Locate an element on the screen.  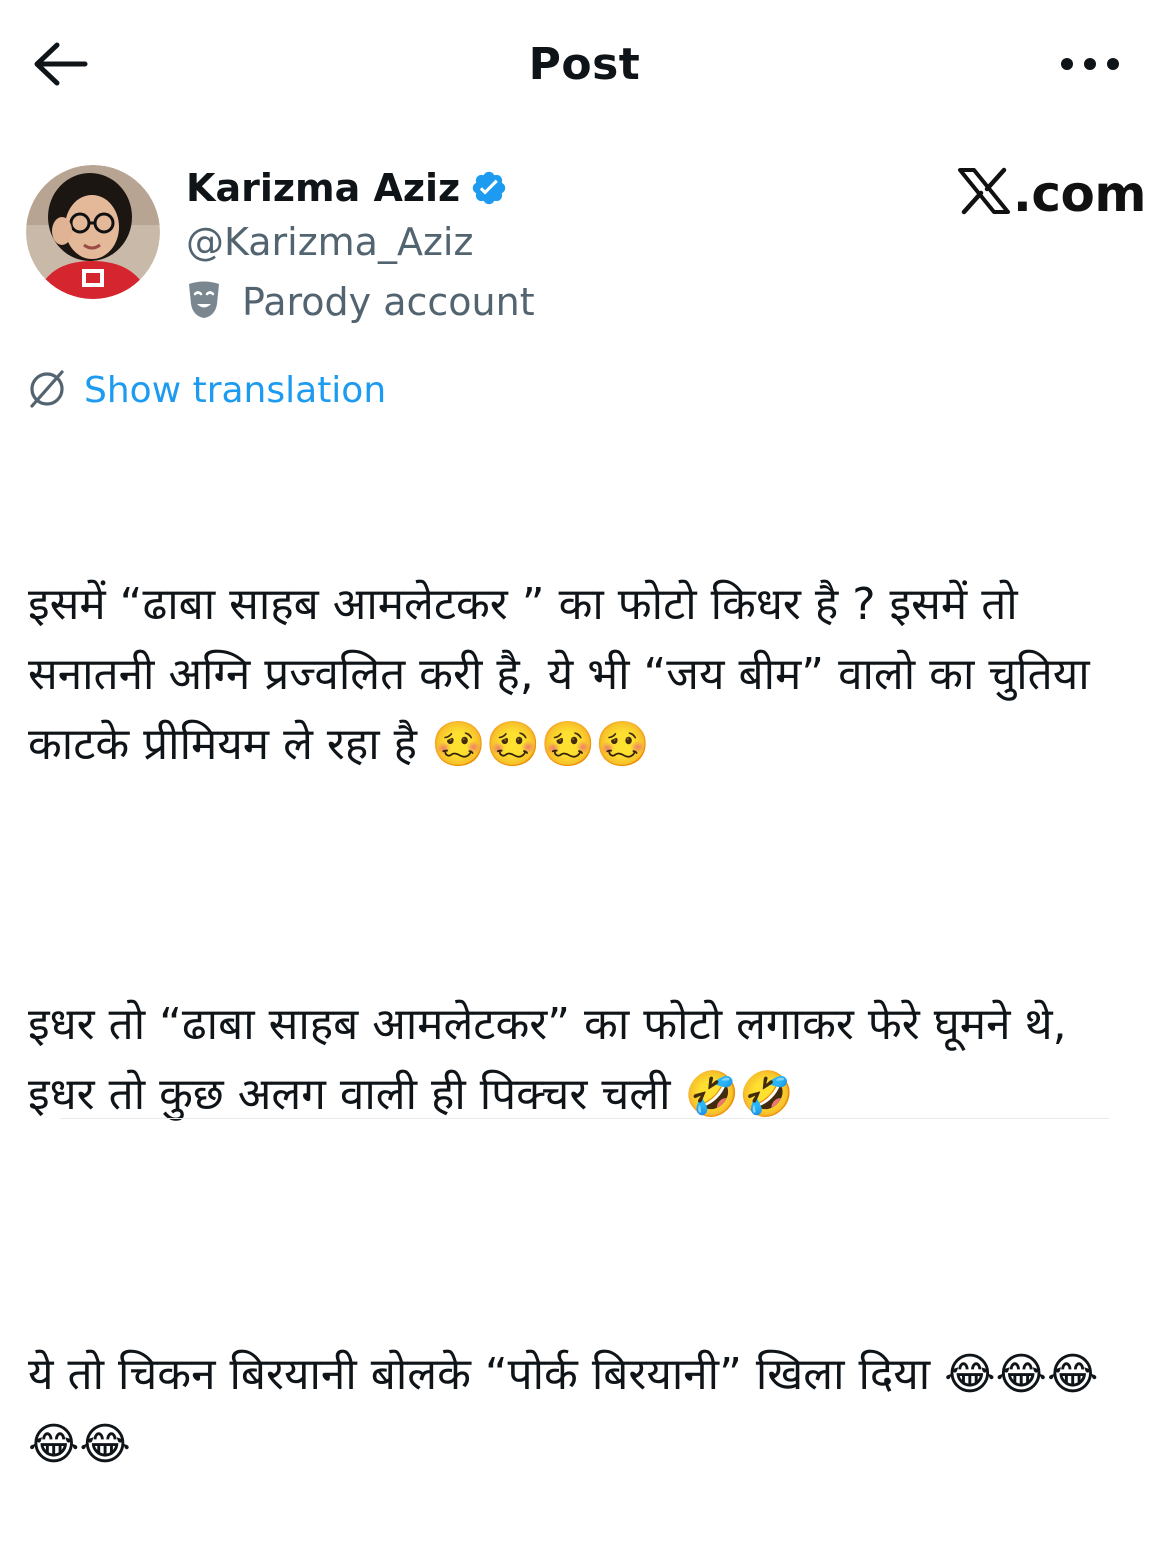
show-translation-label: Show translation is located at coordinates (235, 390).